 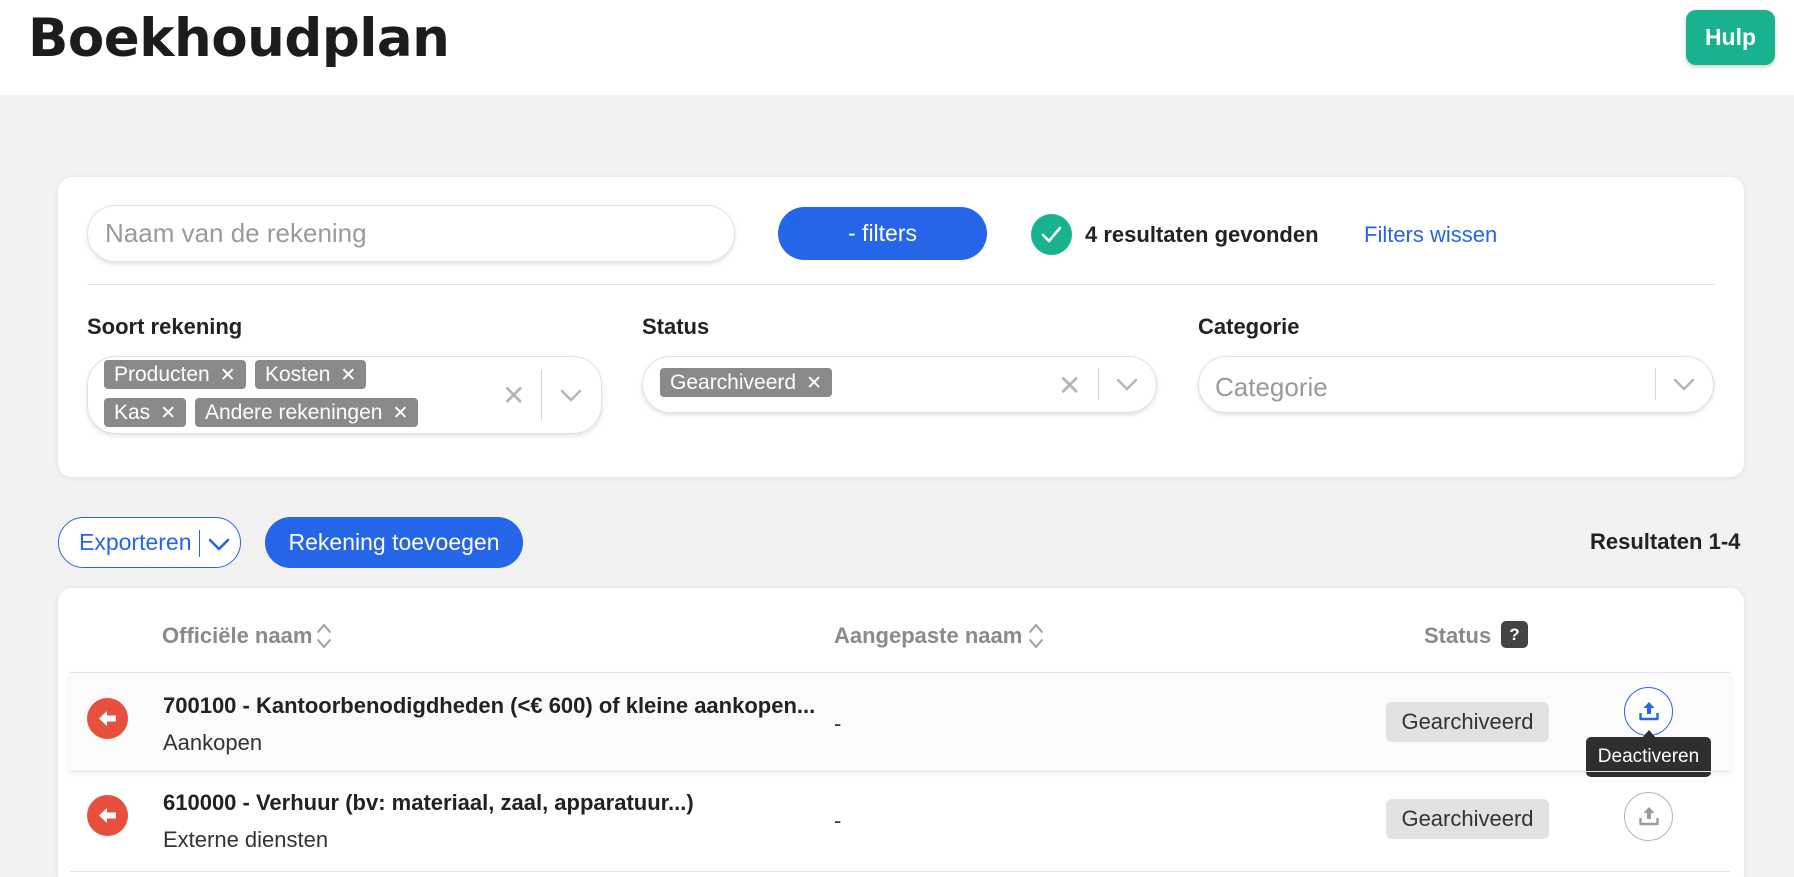 I want to click on add-account-button: Rekening toevoegen, so click(x=394, y=542).